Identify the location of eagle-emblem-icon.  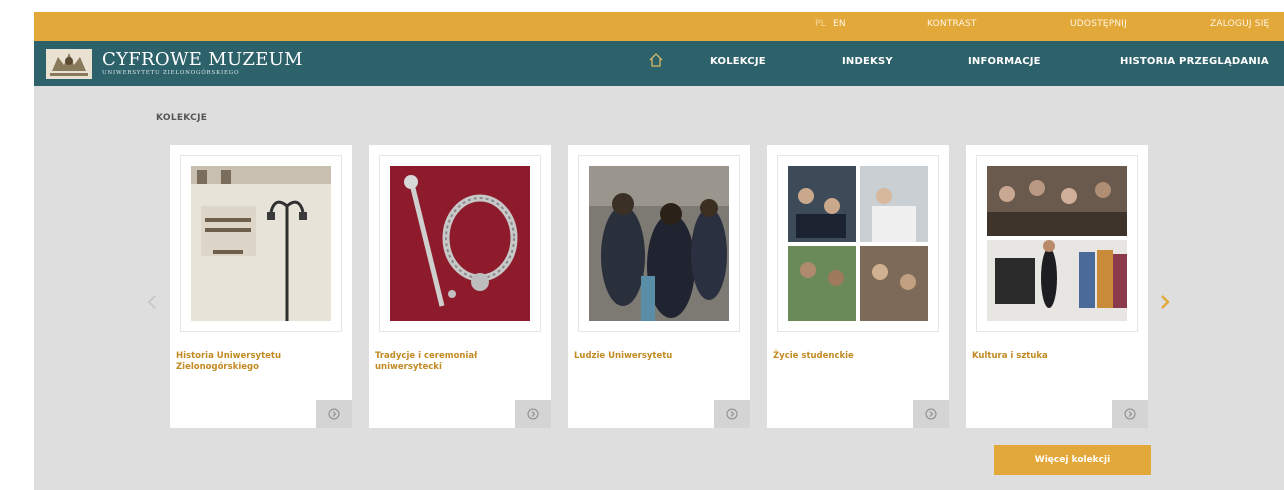
(69, 64).